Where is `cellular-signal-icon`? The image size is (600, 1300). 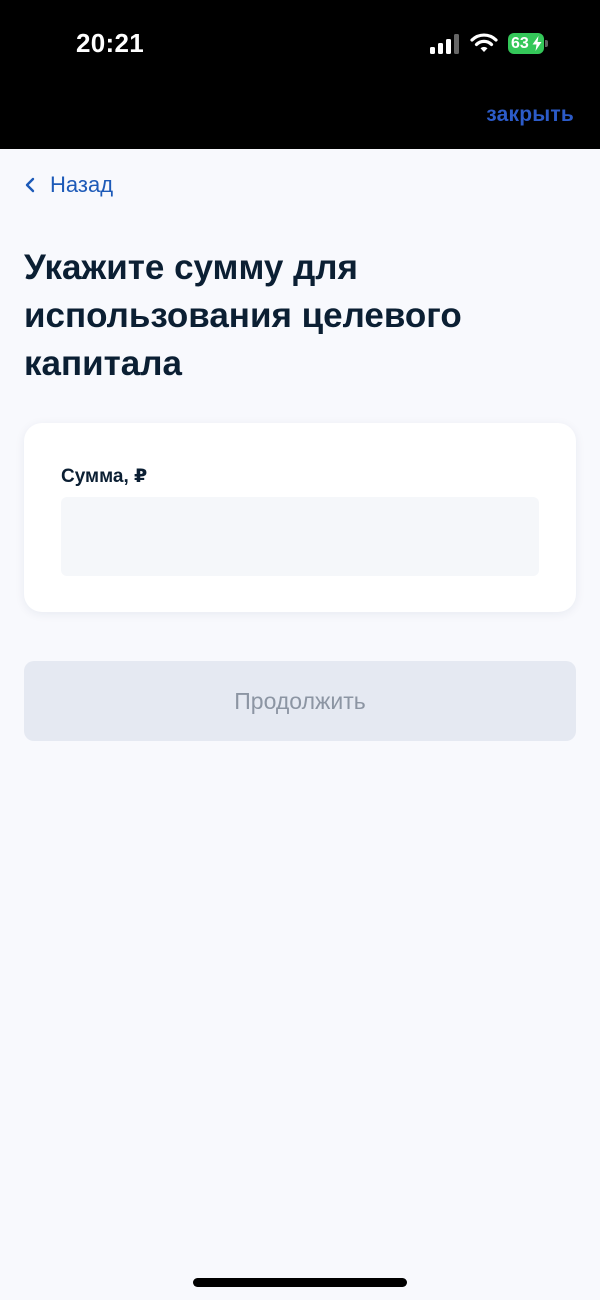 cellular-signal-icon is located at coordinates (445, 44).